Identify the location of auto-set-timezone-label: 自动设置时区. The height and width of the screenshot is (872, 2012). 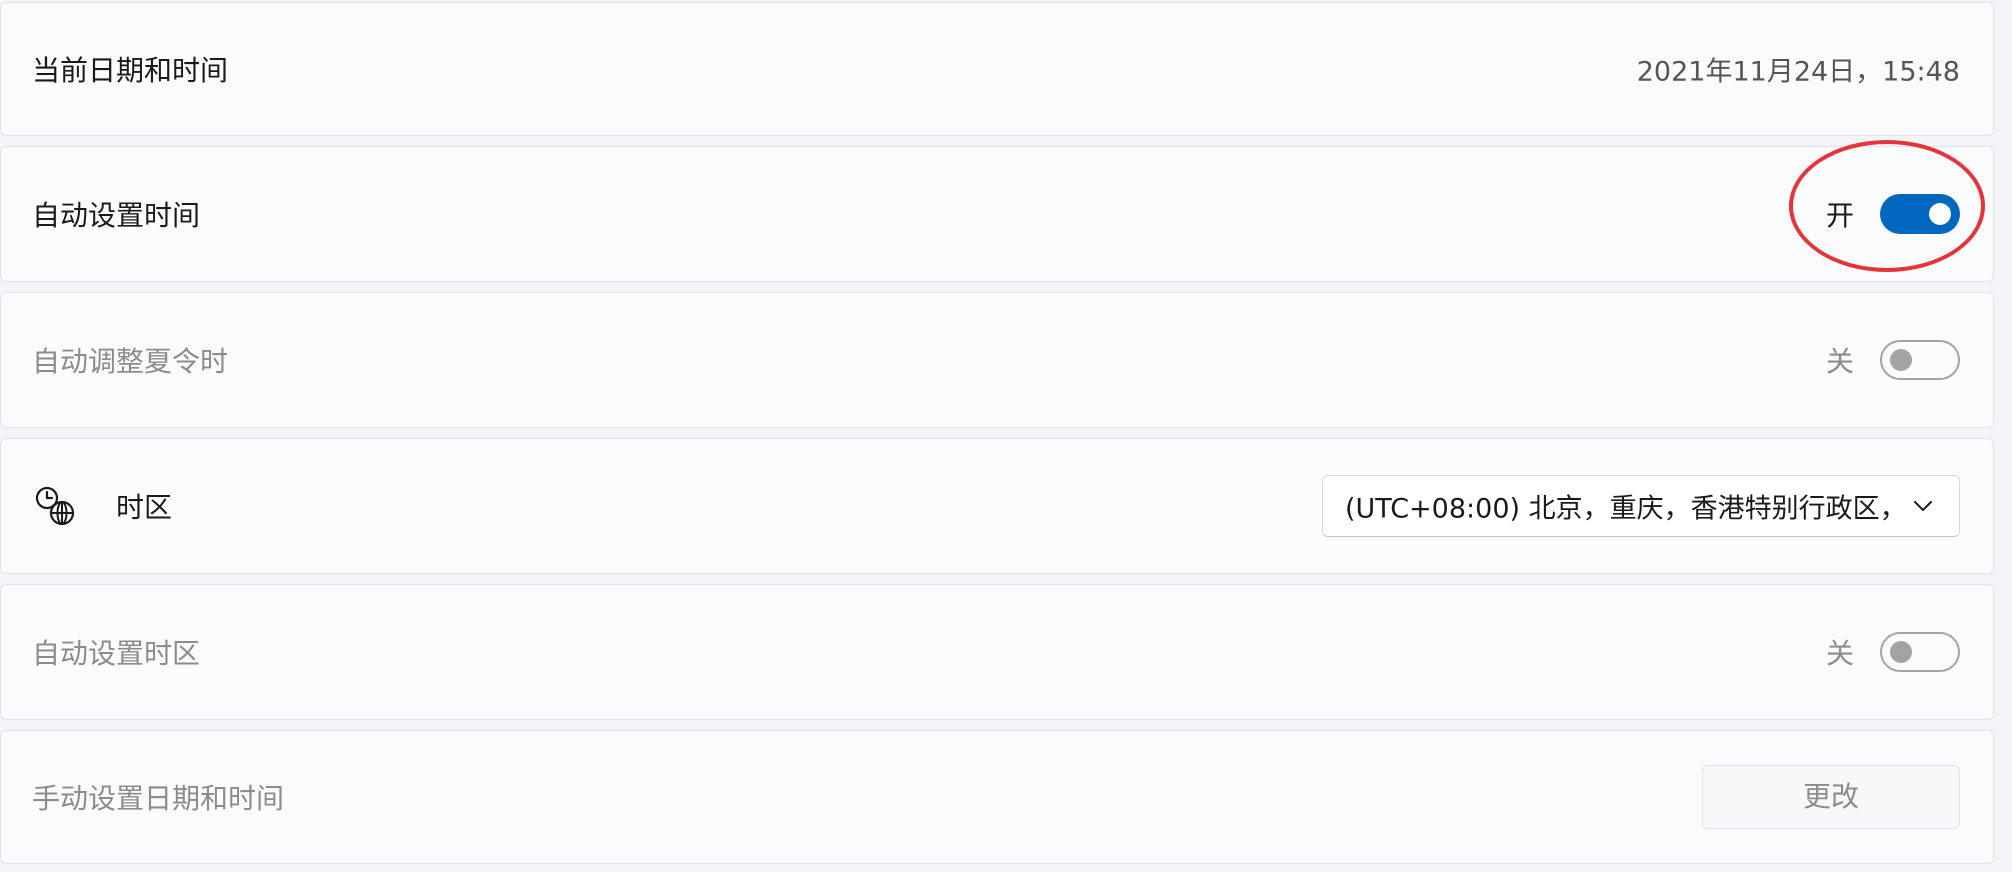
(116, 653).